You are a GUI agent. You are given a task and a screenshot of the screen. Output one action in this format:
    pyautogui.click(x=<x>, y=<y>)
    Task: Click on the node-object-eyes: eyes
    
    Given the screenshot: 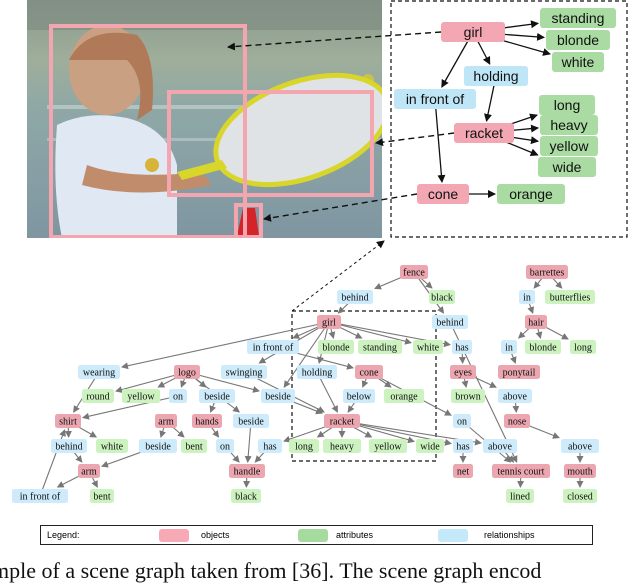 What is the action you would take?
    pyautogui.click(x=463, y=372)
    